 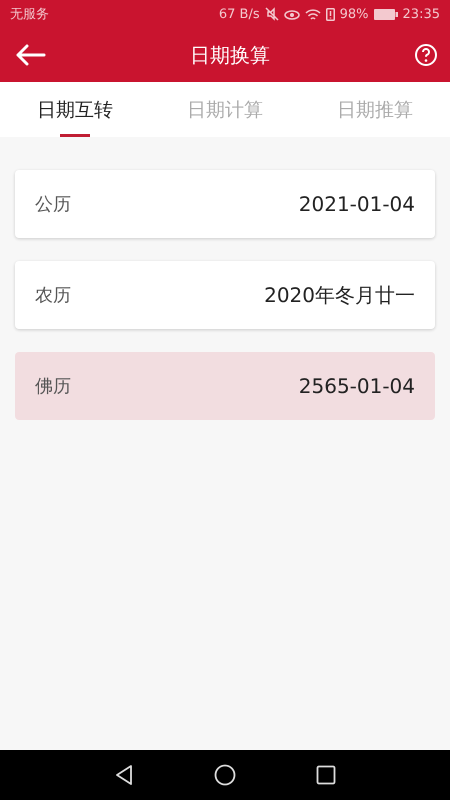 I want to click on back-arrow-icon, so click(x=30, y=55).